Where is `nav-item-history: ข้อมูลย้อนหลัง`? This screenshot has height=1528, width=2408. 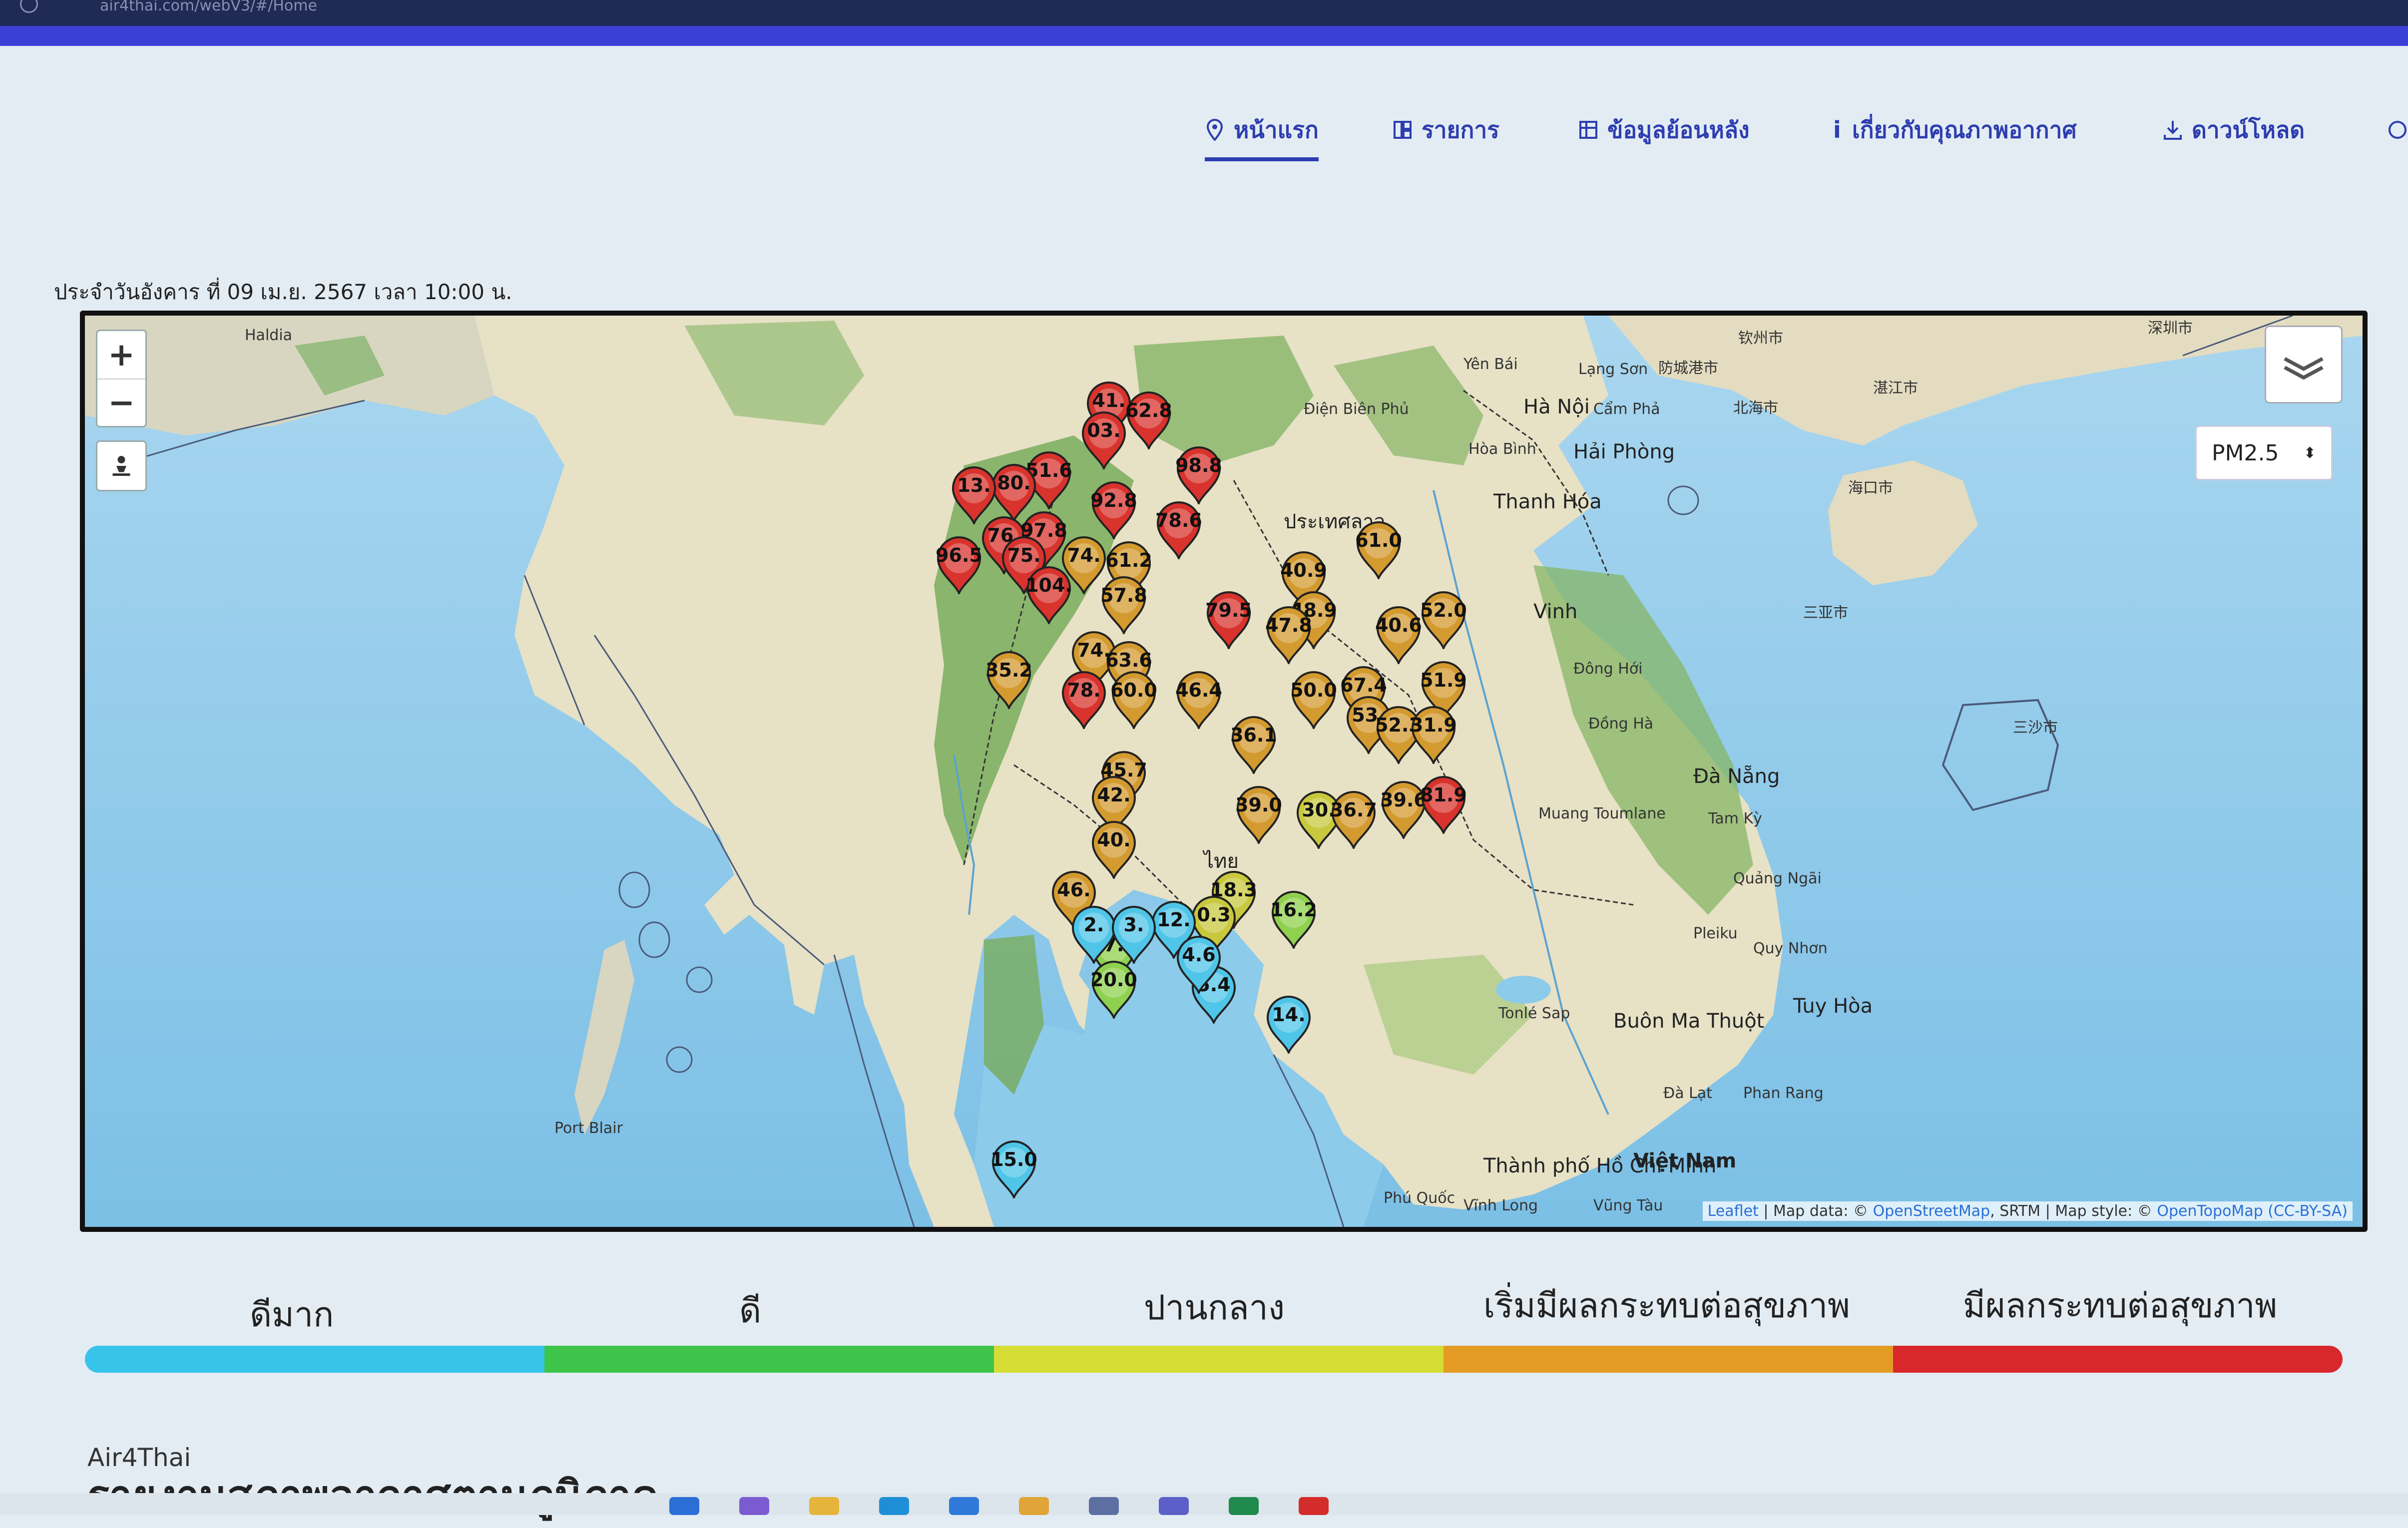 nav-item-history: ข้อมูลย้อนหลัง is located at coordinates (1664, 129).